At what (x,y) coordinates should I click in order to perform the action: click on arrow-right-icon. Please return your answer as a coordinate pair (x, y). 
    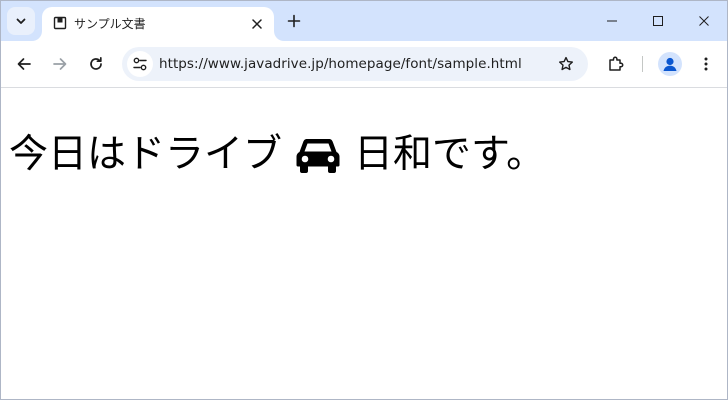
    Looking at the image, I should click on (60, 64).